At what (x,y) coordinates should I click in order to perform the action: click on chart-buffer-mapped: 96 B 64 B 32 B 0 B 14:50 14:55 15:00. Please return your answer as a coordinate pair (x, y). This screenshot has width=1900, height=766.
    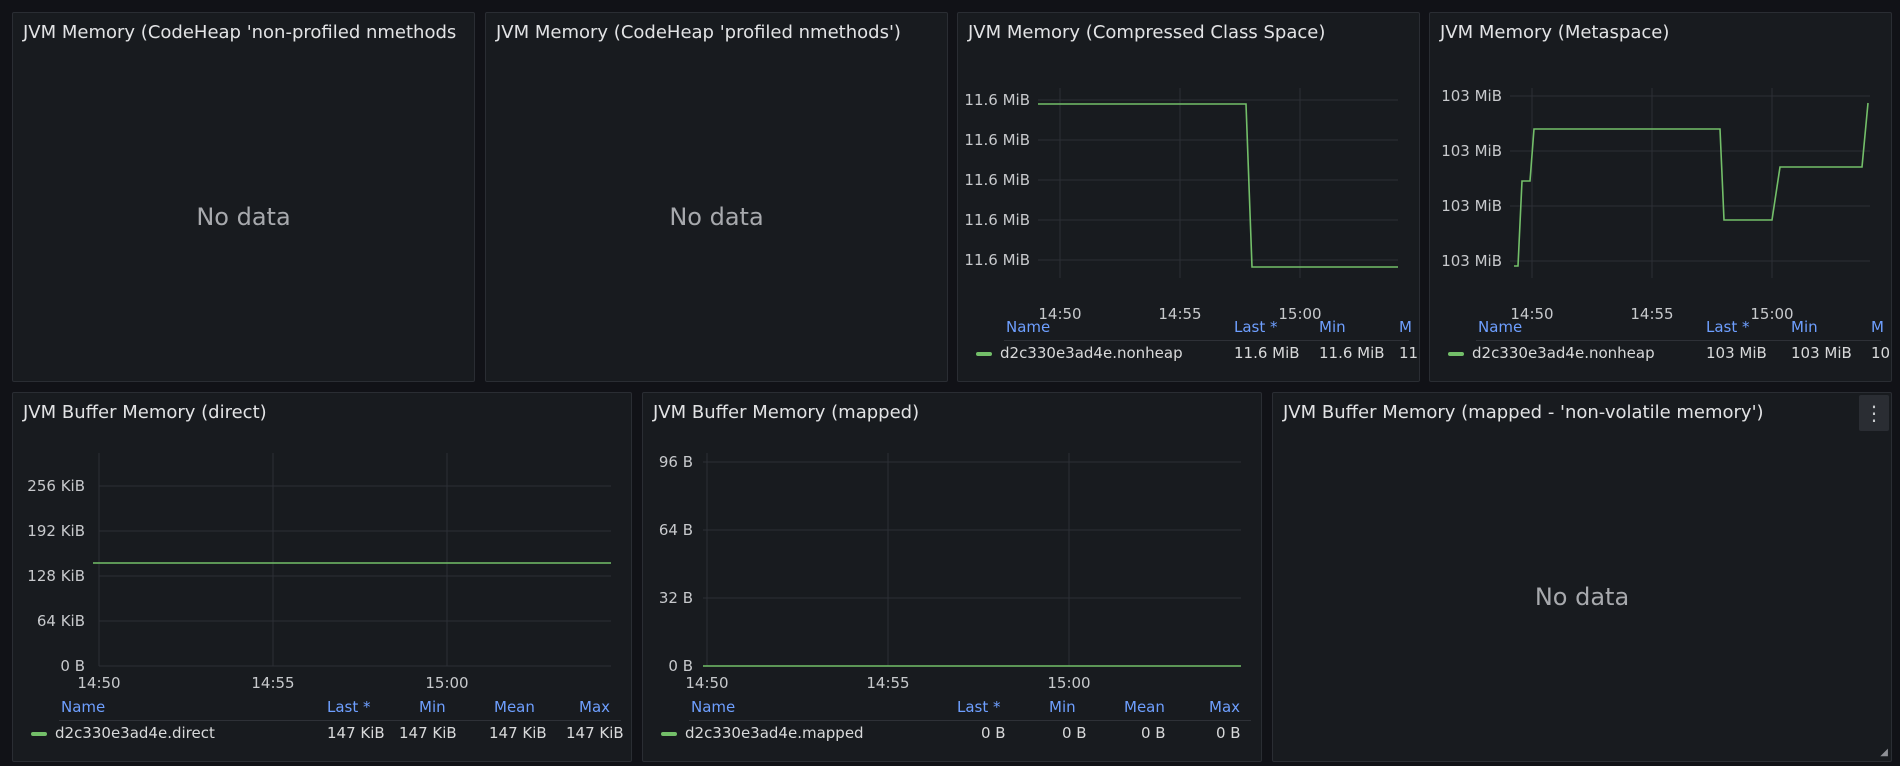
    Looking at the image, I should click on (952, 573).